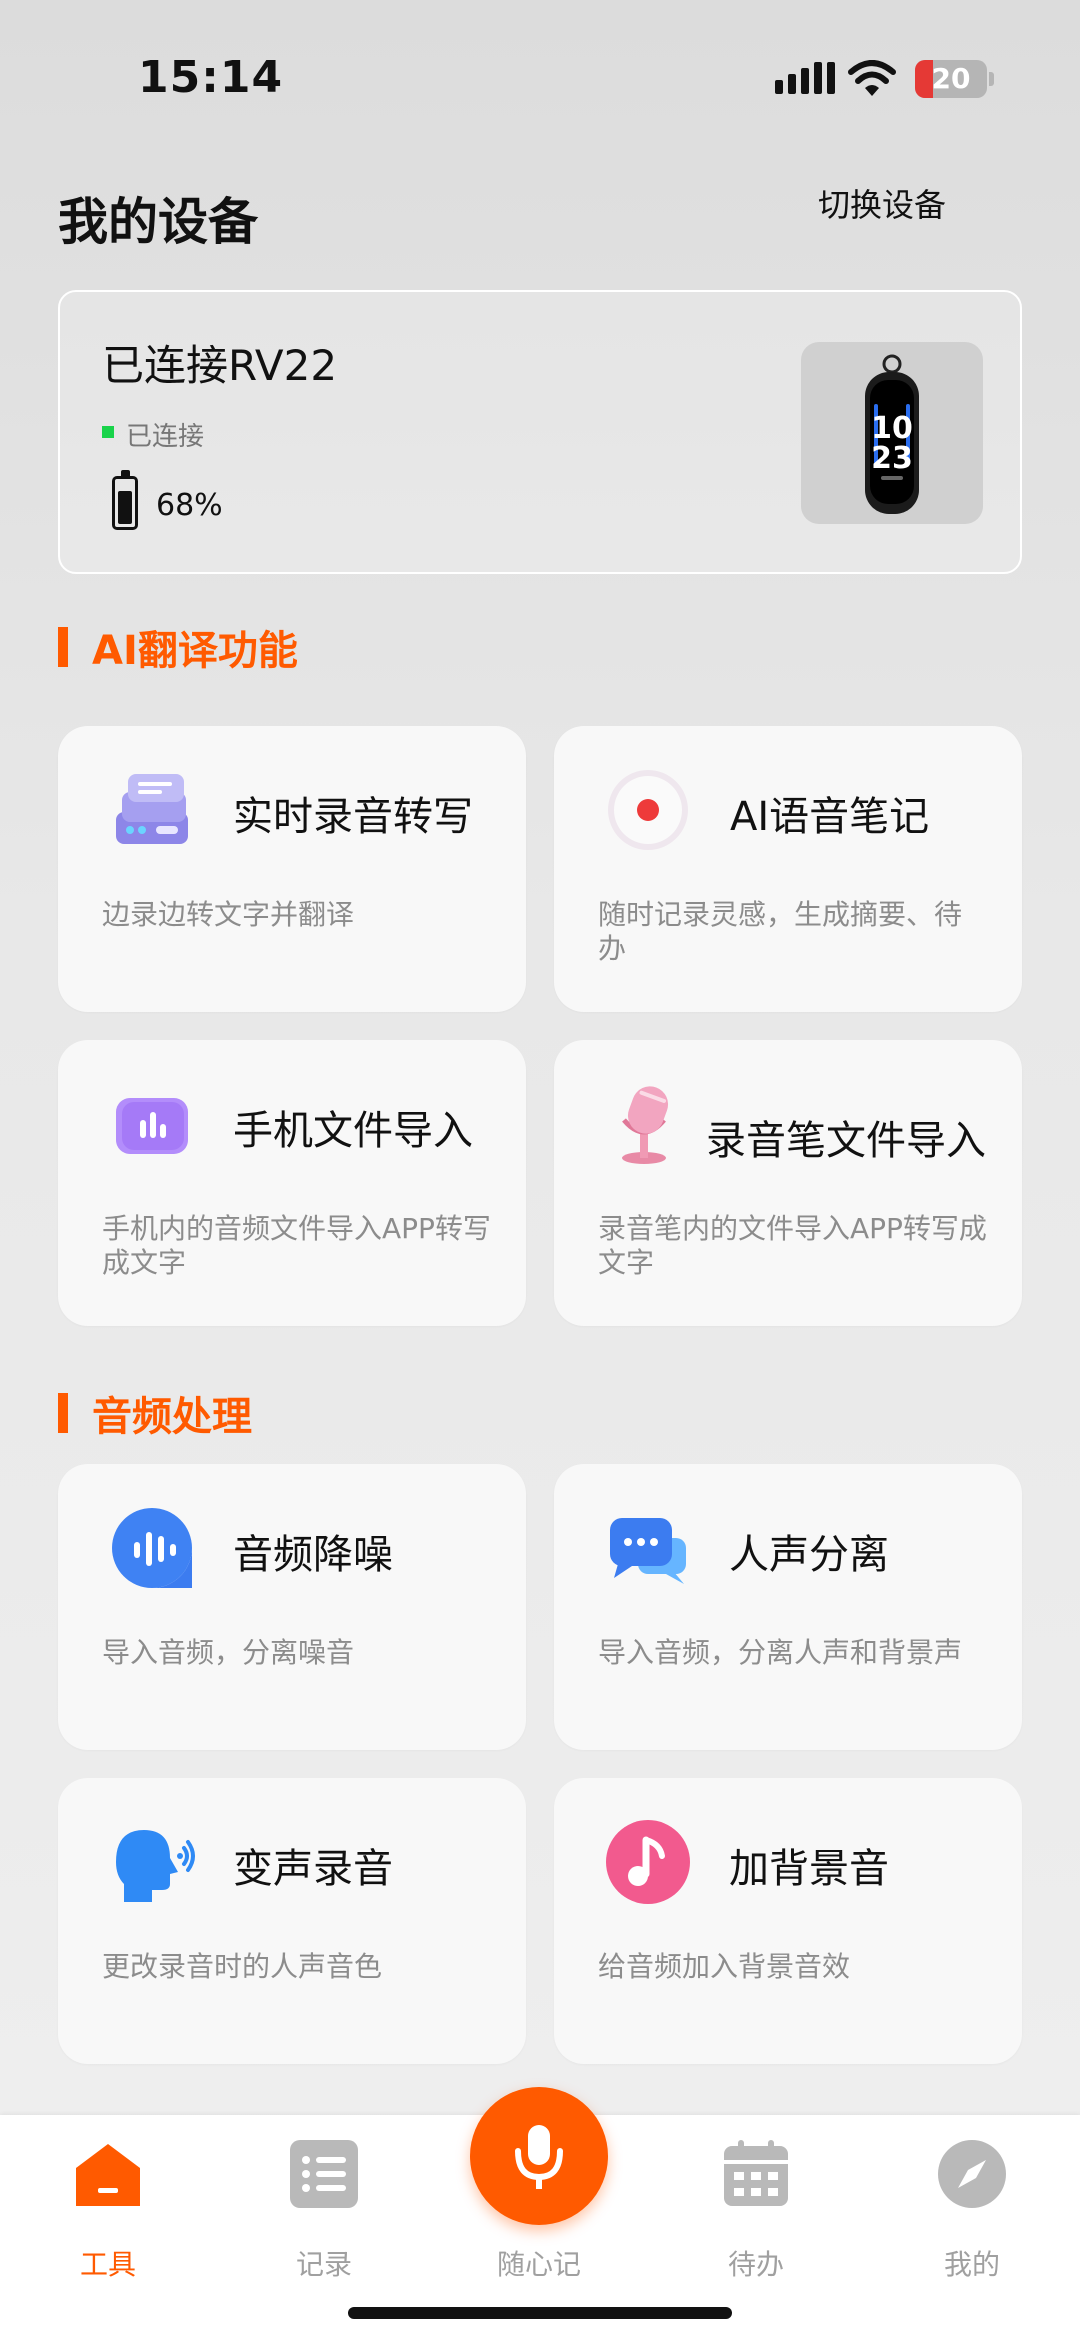  I want to click on card-title: 变声录音, so click(313, 1869).